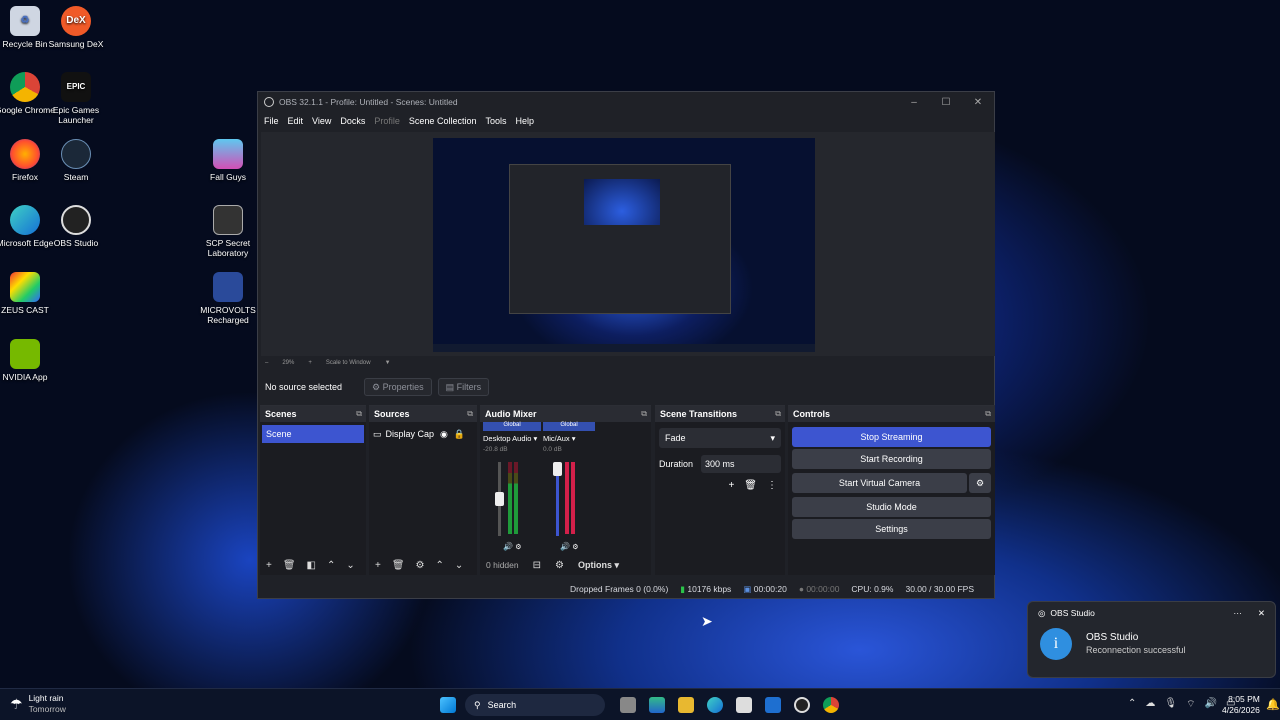 The height and width of the screenshot is (720, 1280). Describe the element at coordinates (321, 121) in the screenshot. I see `menu-view: View` at that location.